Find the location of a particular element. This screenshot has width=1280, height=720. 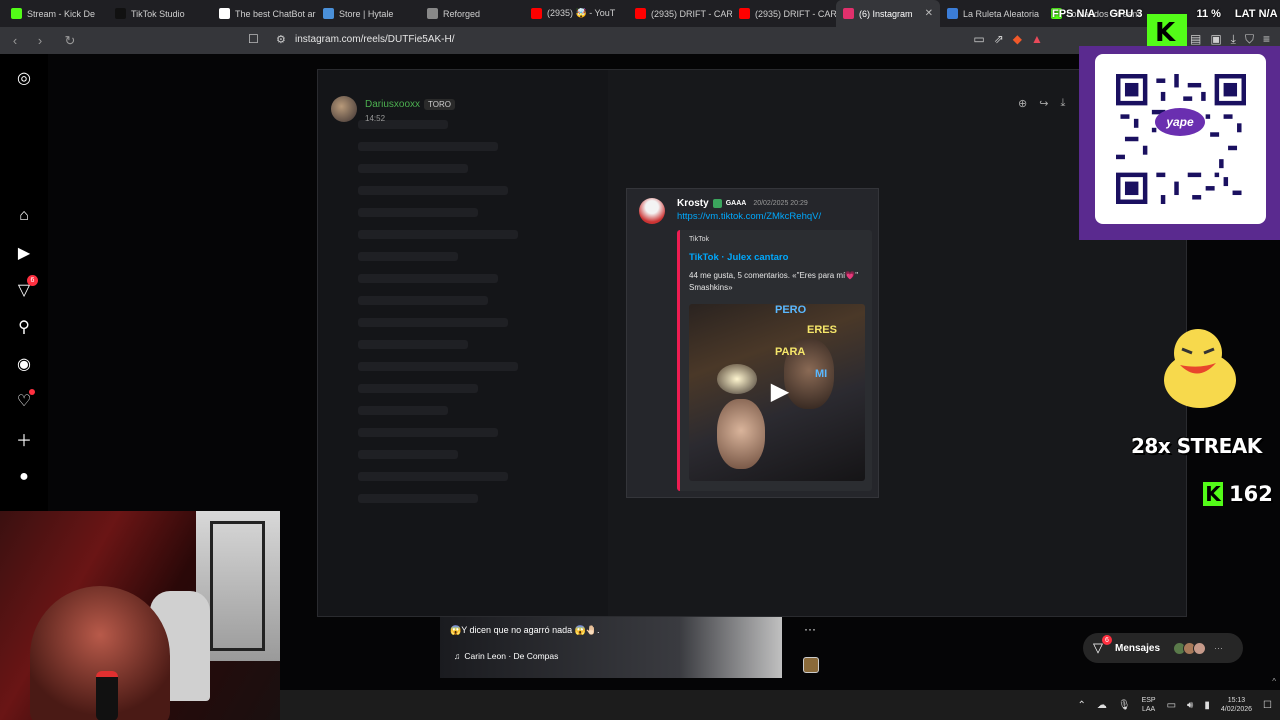

site-info-icon: ⚙ is located at coordinates (281, 39).